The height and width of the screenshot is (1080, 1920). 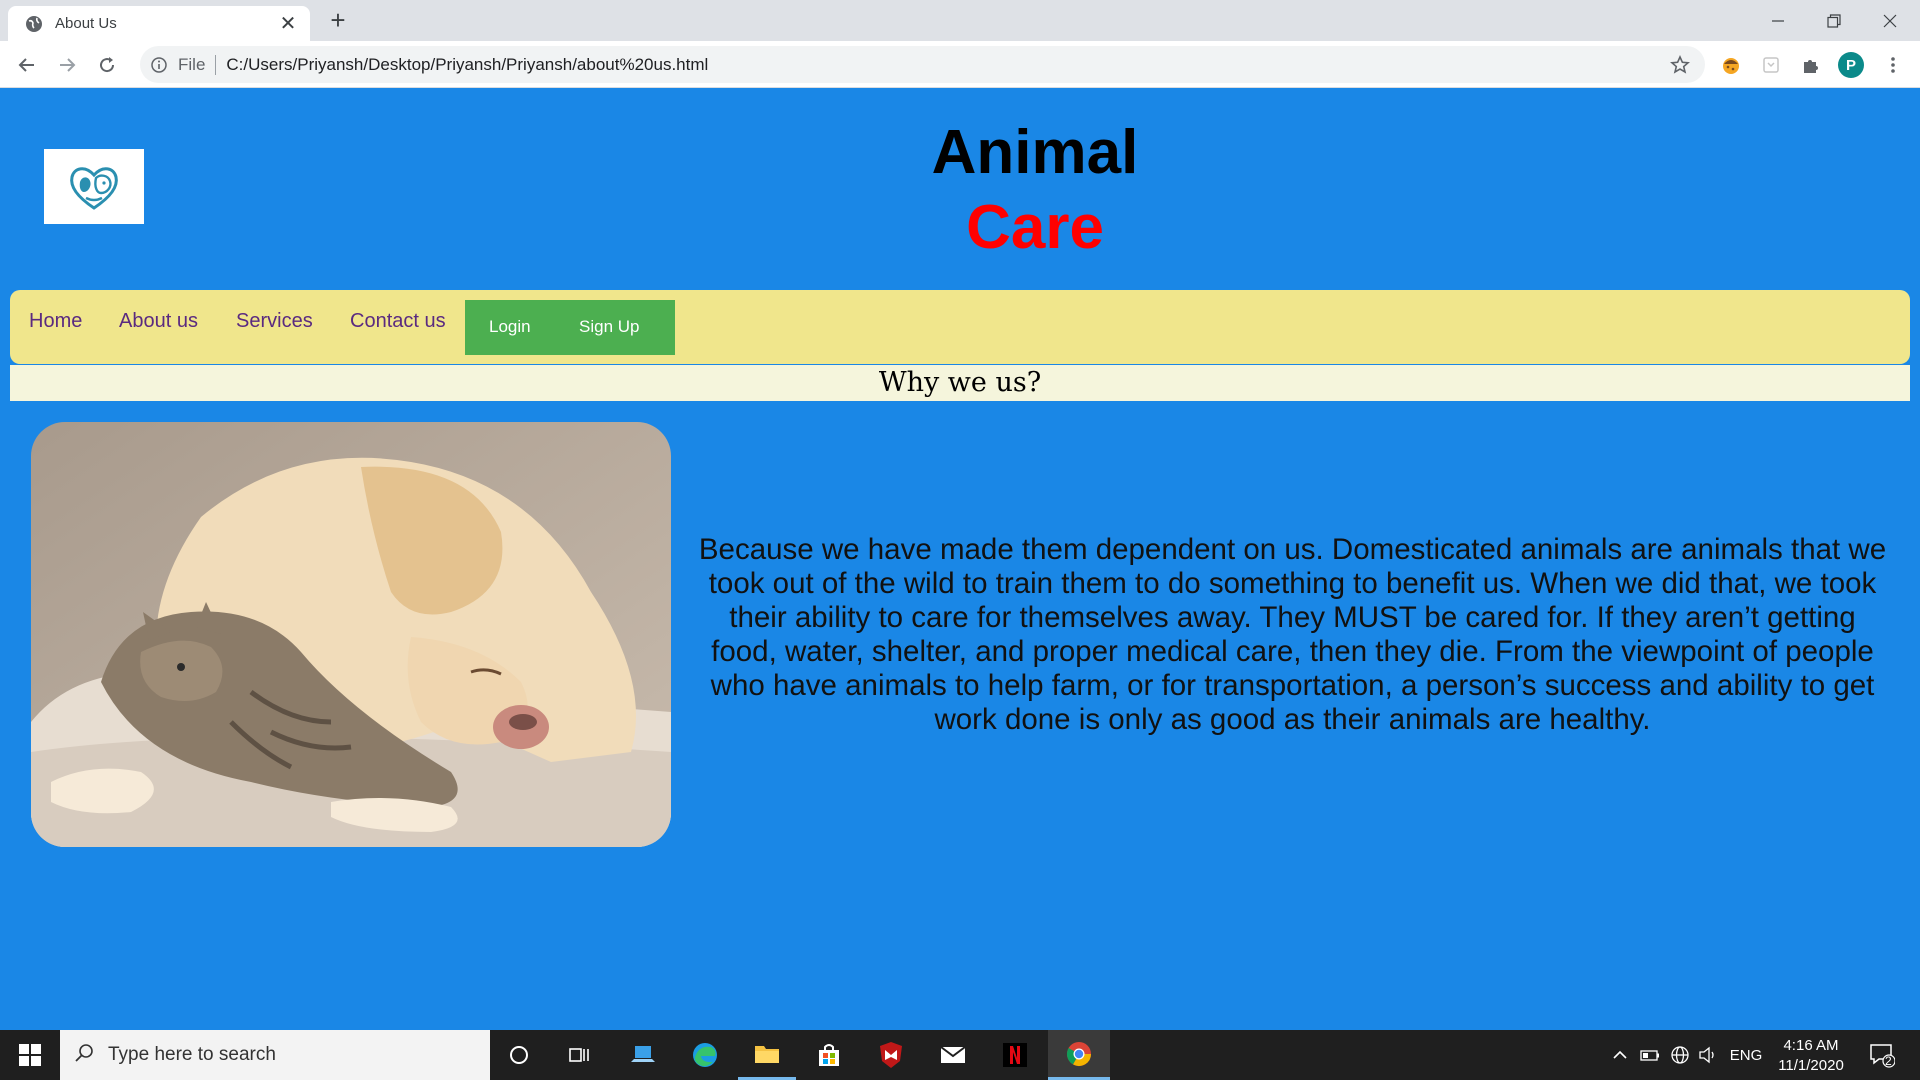 I want to click on file-explorer-icon, so click(x=767, y=1055).